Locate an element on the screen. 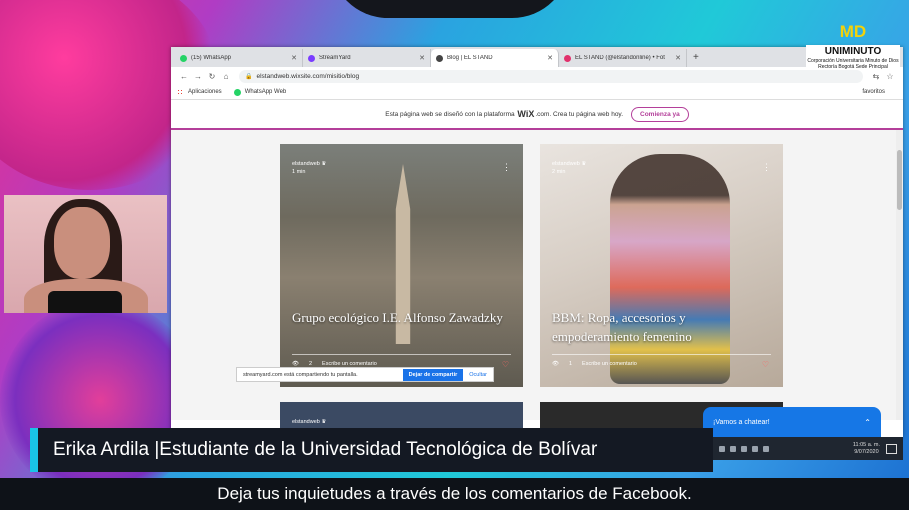 The image size is (909, 510). forward-icon: → is located at coordinates (198, 76).